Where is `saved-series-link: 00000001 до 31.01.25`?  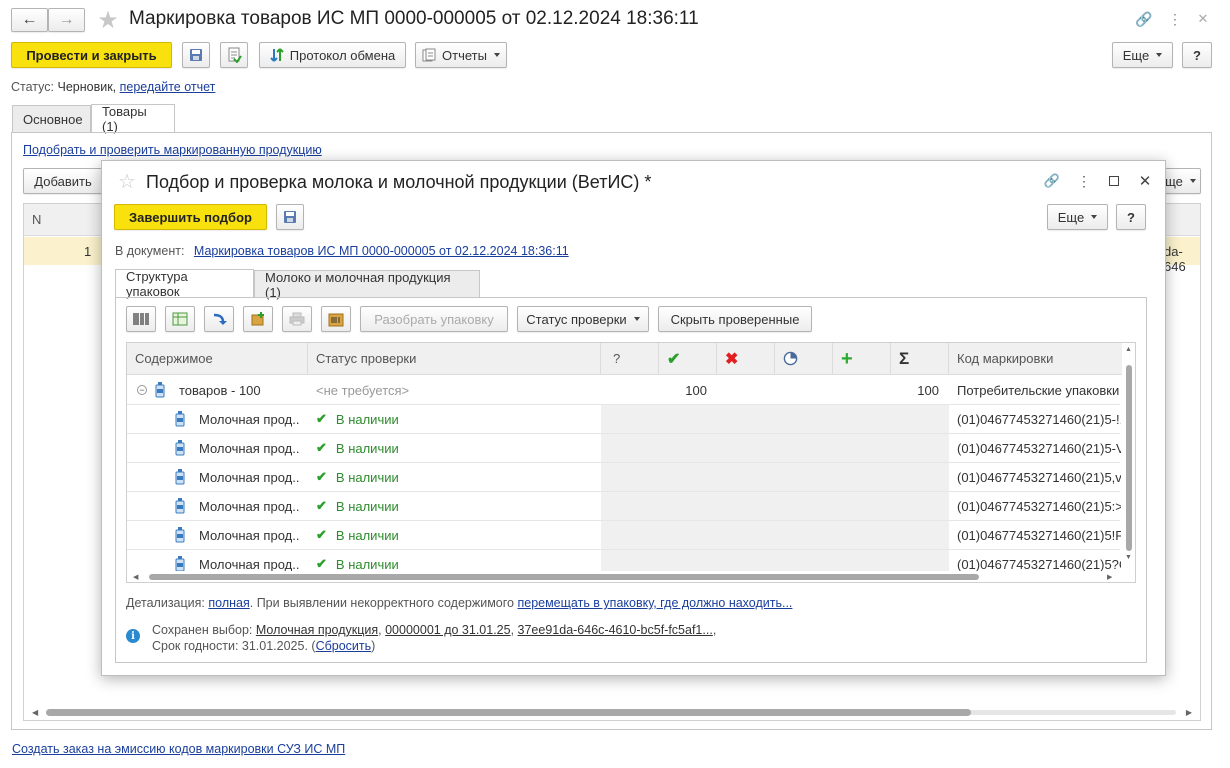
saved-series-link: 00000001 до 31.01.25 is located at coordinates (447, 630).